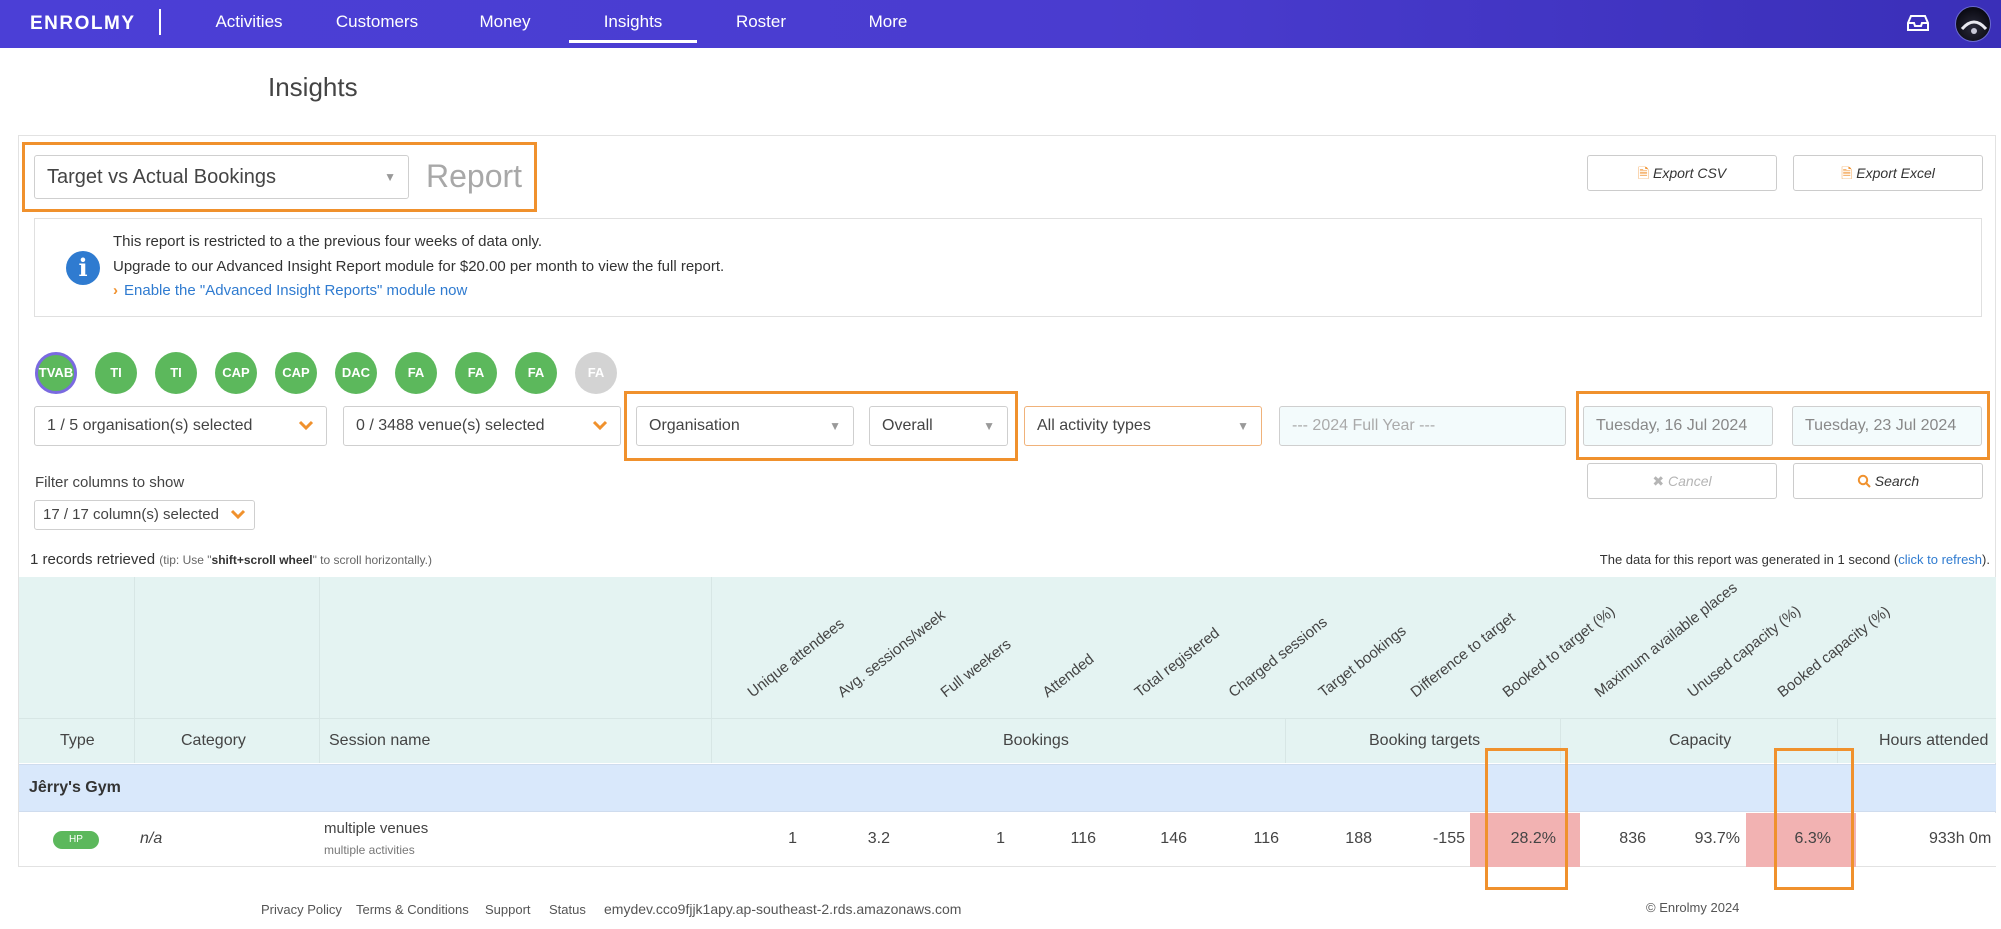  Describe the element at coordinates (313, 87) in the screenshot. I see `page-title: Insights` at that location.